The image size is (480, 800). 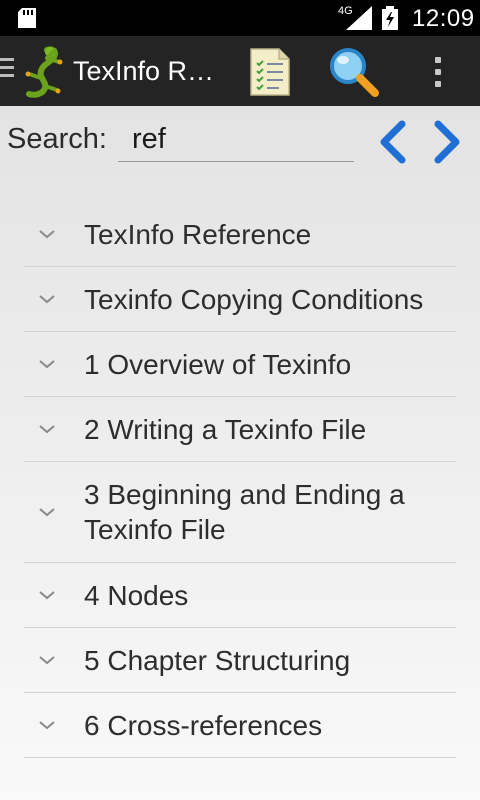 I want to click on search-icon, so click(x=354, y=72).